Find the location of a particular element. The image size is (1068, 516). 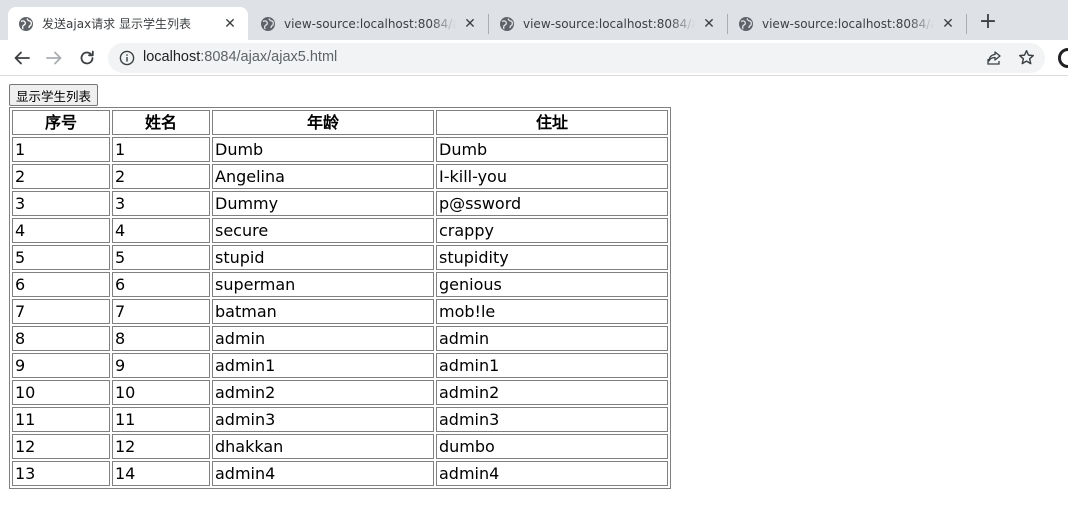

table-row: 12 12 dhakkan dumbo is located at coordinates (340, 446).